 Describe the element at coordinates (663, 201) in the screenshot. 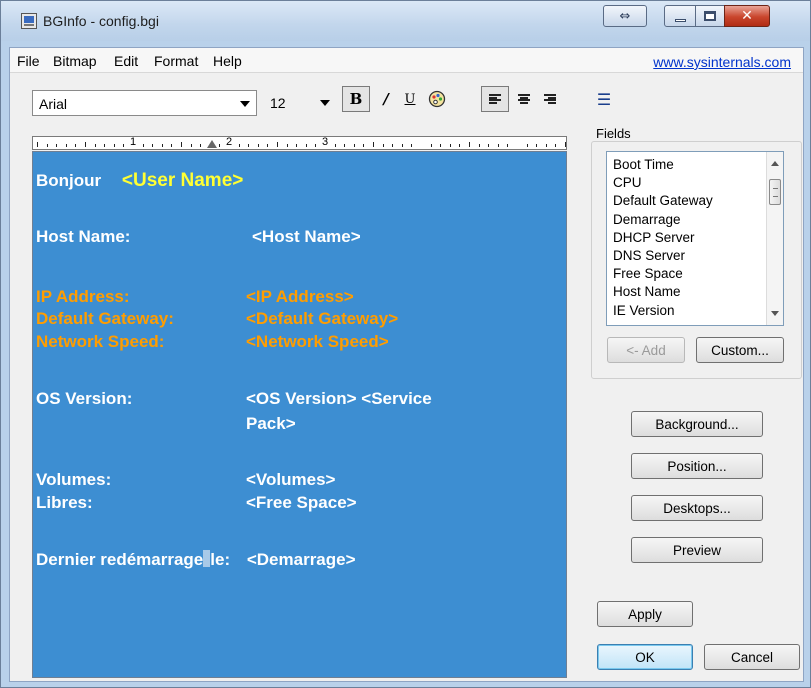

I see `field-item: Default Gateway` at that location.